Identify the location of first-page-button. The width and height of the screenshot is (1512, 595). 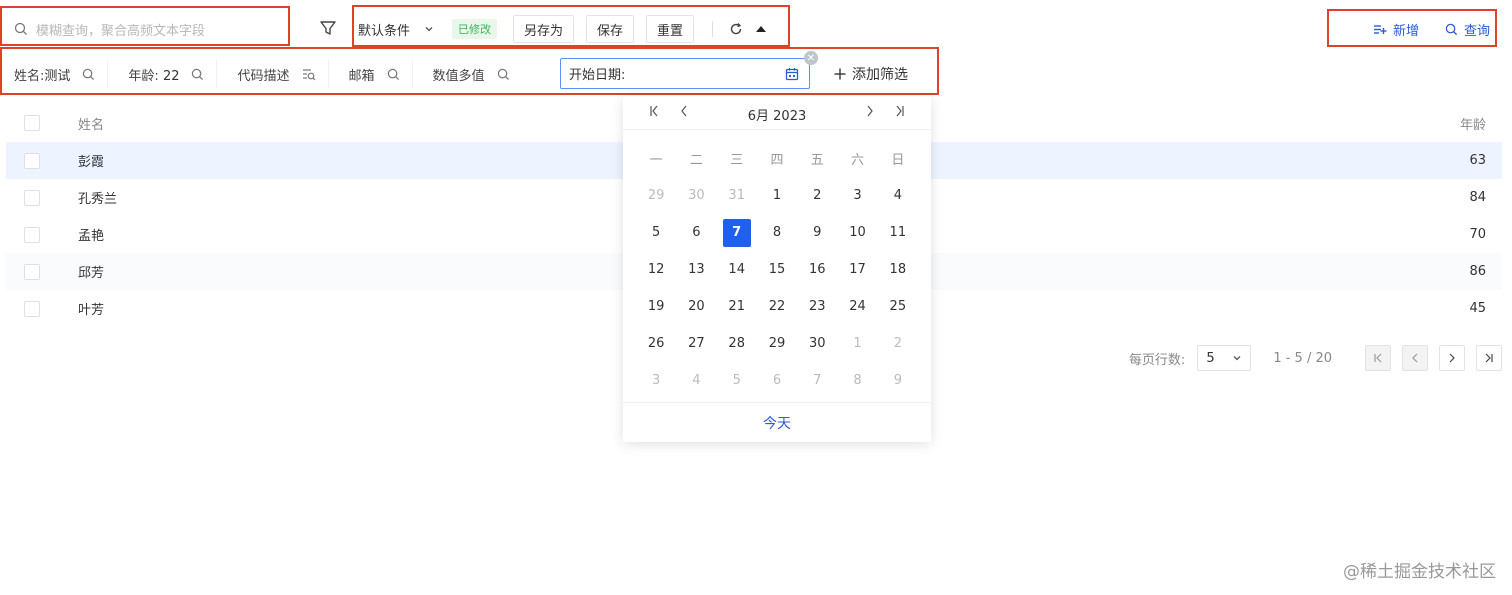
(1378, 358).